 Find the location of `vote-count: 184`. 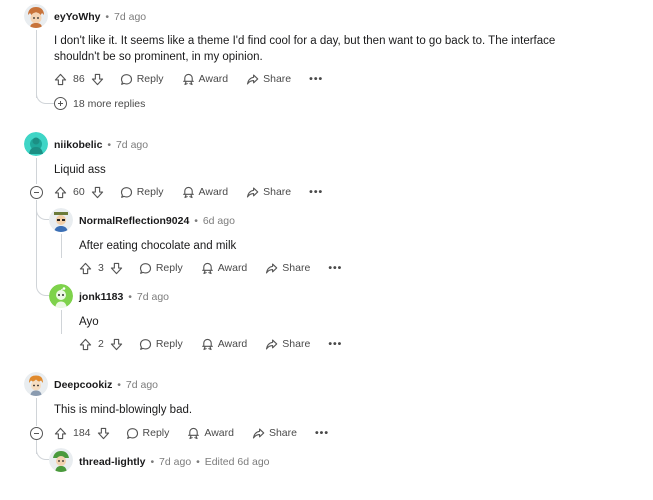

vote-count: 184 is located at coordinates (82, 433).